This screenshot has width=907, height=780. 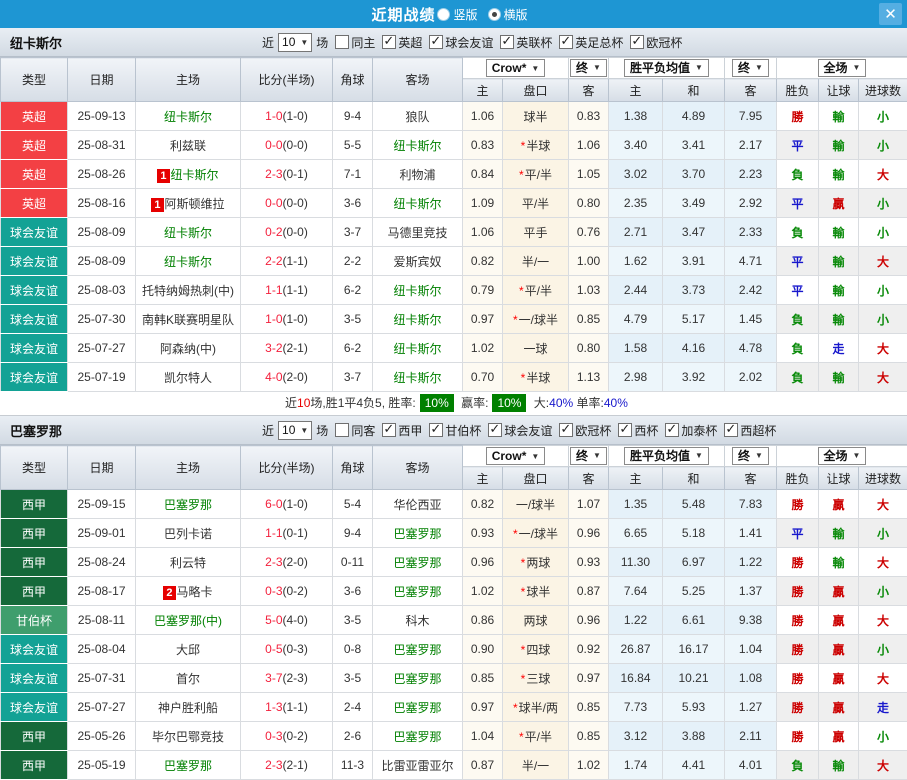 I want to click on chevron-down-icon: ▼, so click(x=699, y=455).